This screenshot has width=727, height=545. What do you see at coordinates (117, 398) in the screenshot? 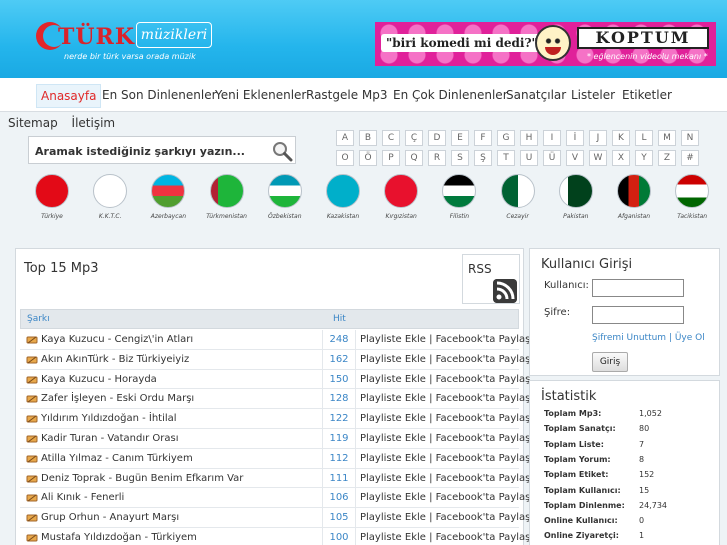
I see `song-title: Zafer İşleyen - Eski Ordu Marşı` at bounding box center [117, 398].